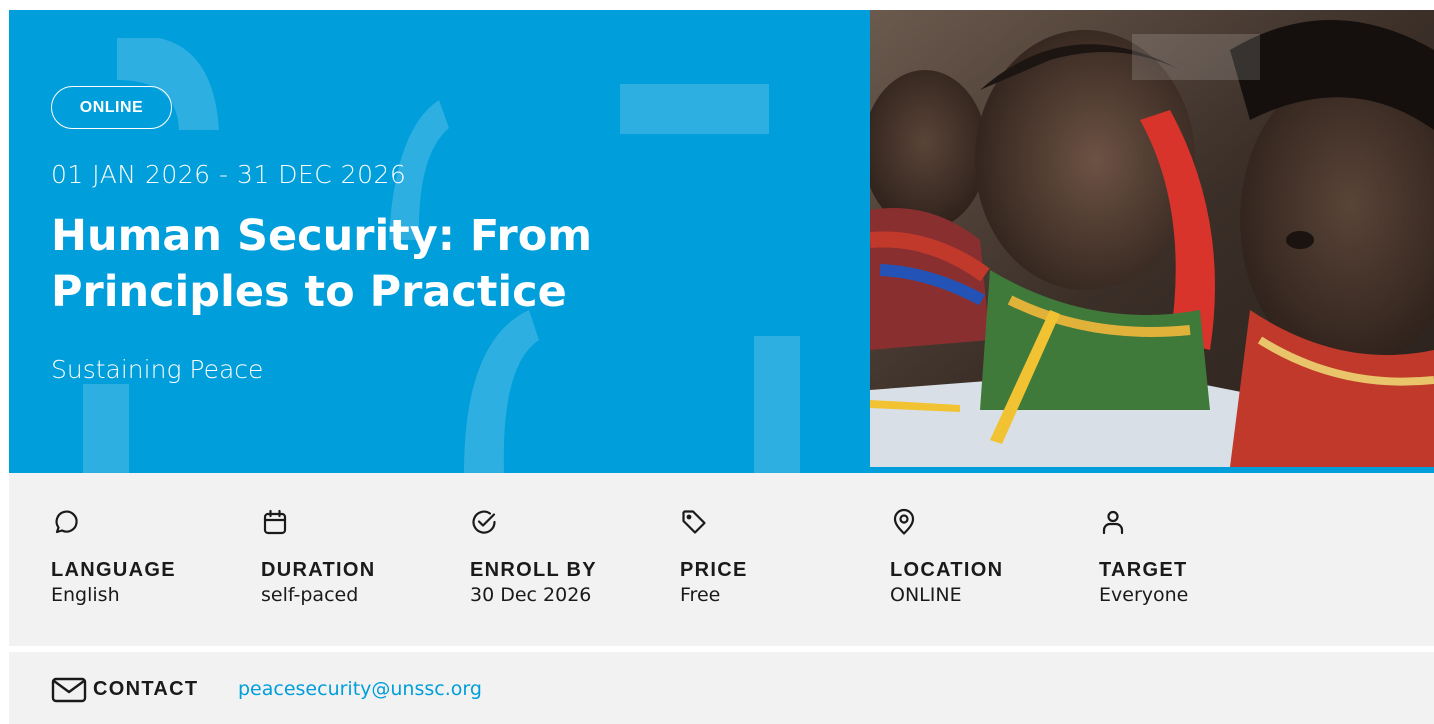  I want to click on info-value: 30 Dec 2026, so click(531, 595).